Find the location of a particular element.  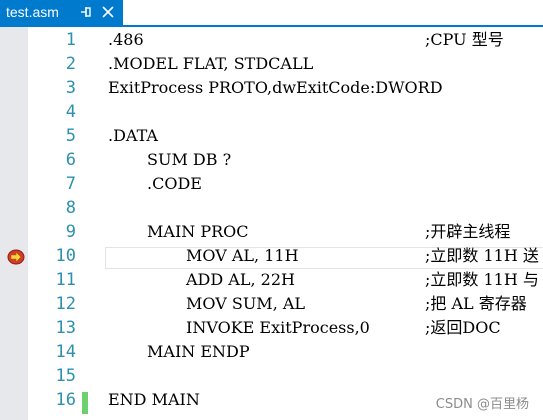

code-line-7: .CODE is located at coordinates (174, 183).